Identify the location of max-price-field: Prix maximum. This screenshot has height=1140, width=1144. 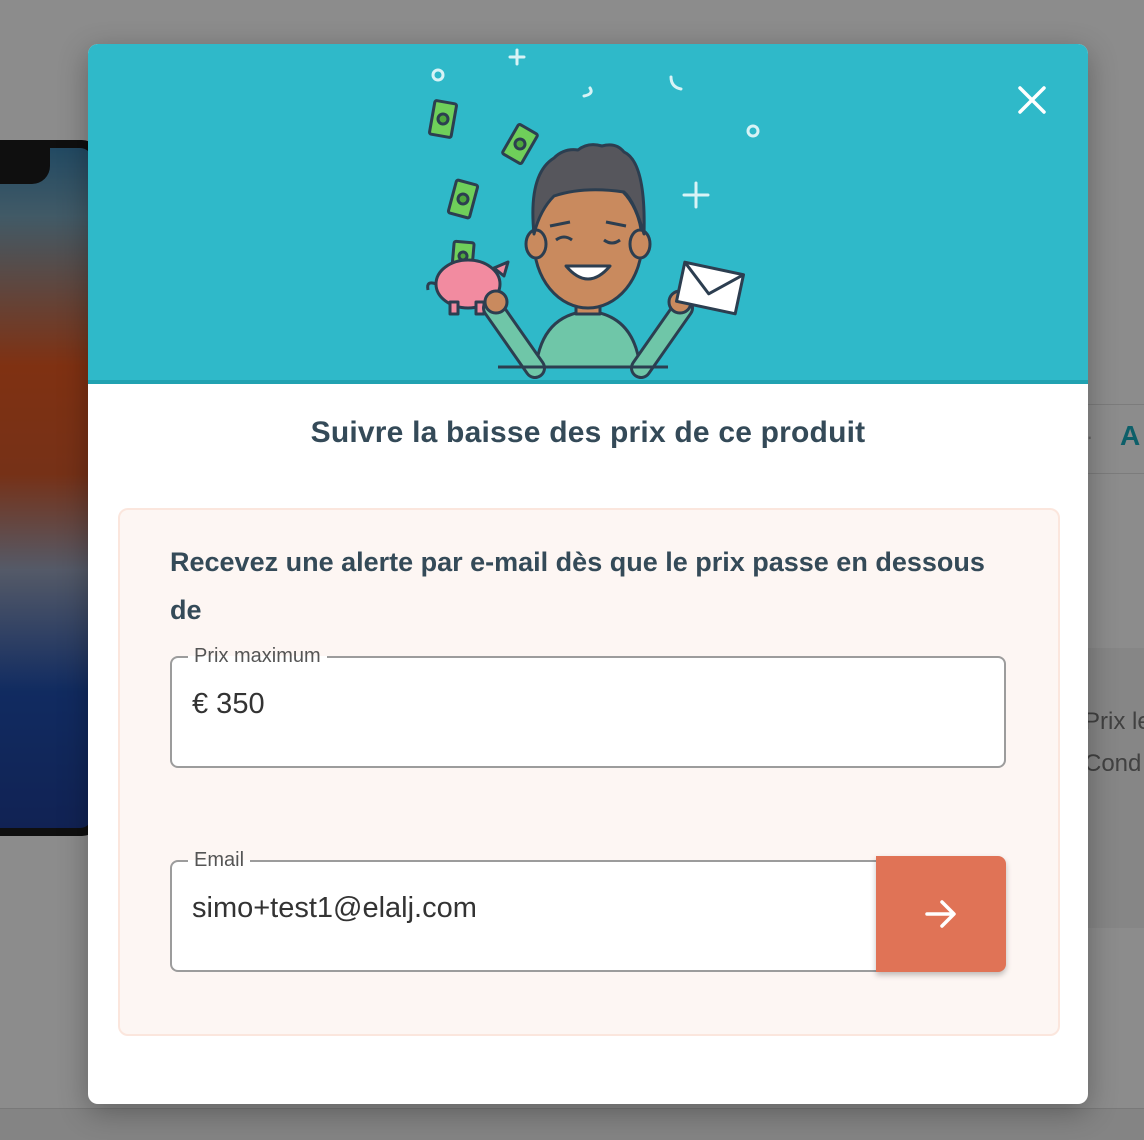
(588, 706).